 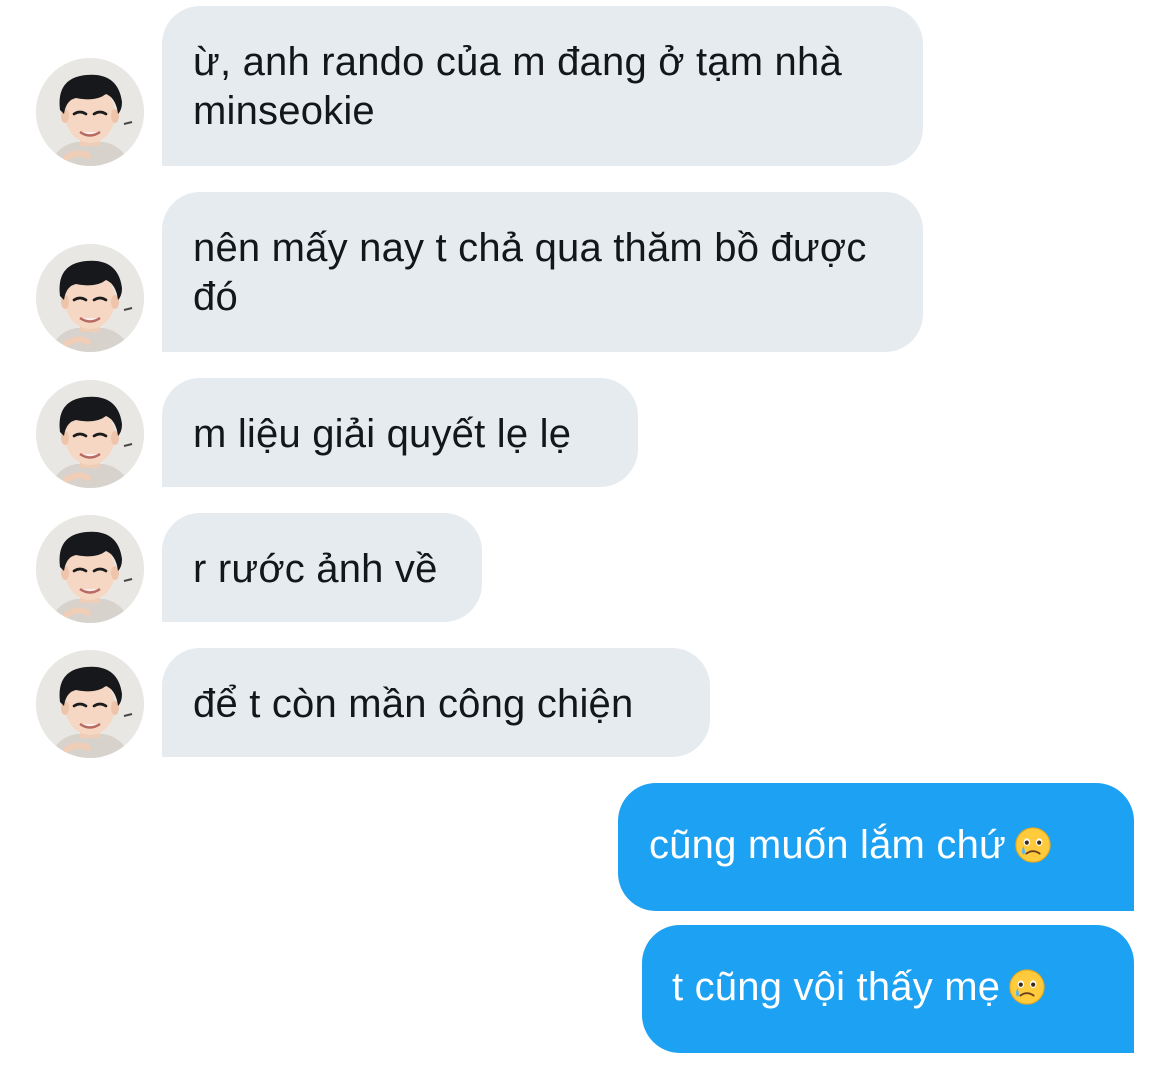 I want to click on message-bubble: m liệu giải quyết lẹ lẹ, so click(x=400, y=432).